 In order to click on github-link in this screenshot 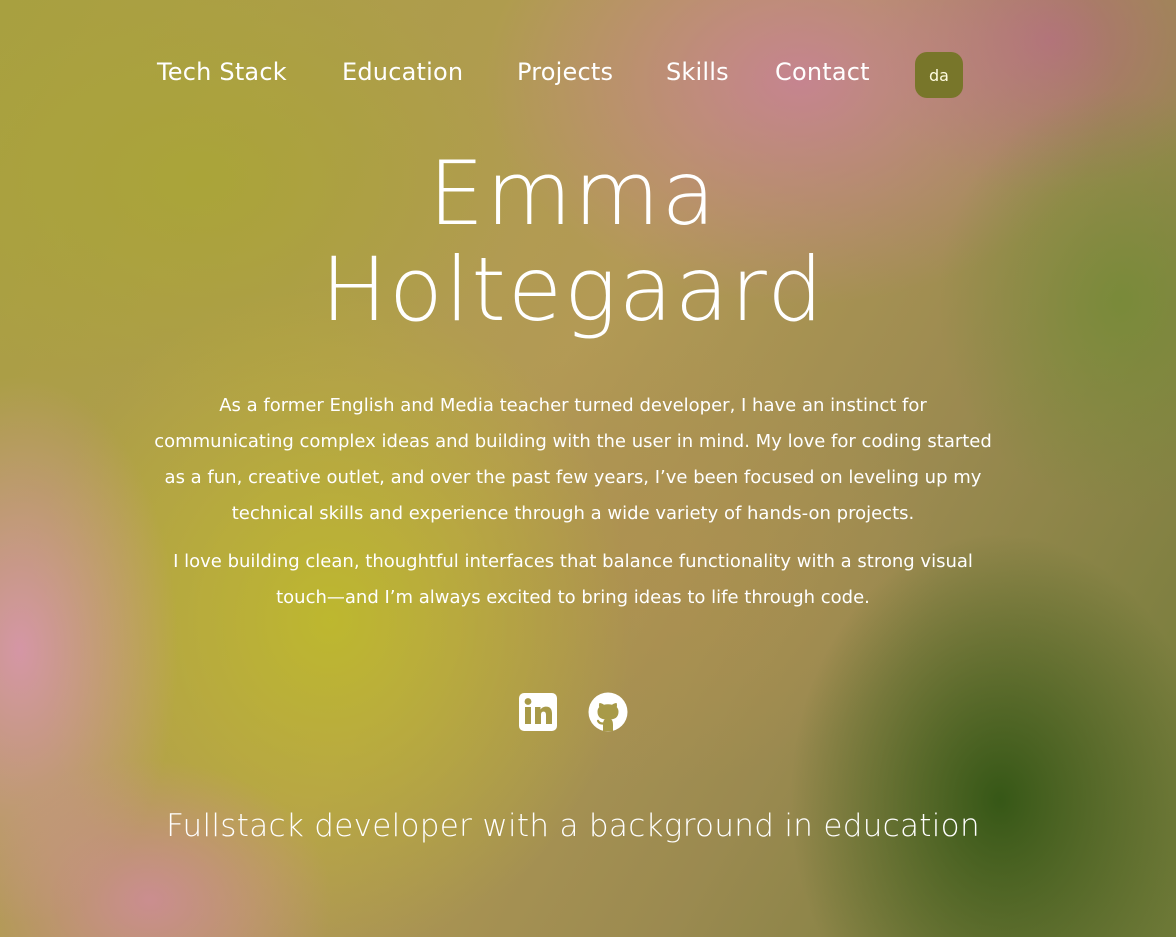, I will do `click(608, 712)`.